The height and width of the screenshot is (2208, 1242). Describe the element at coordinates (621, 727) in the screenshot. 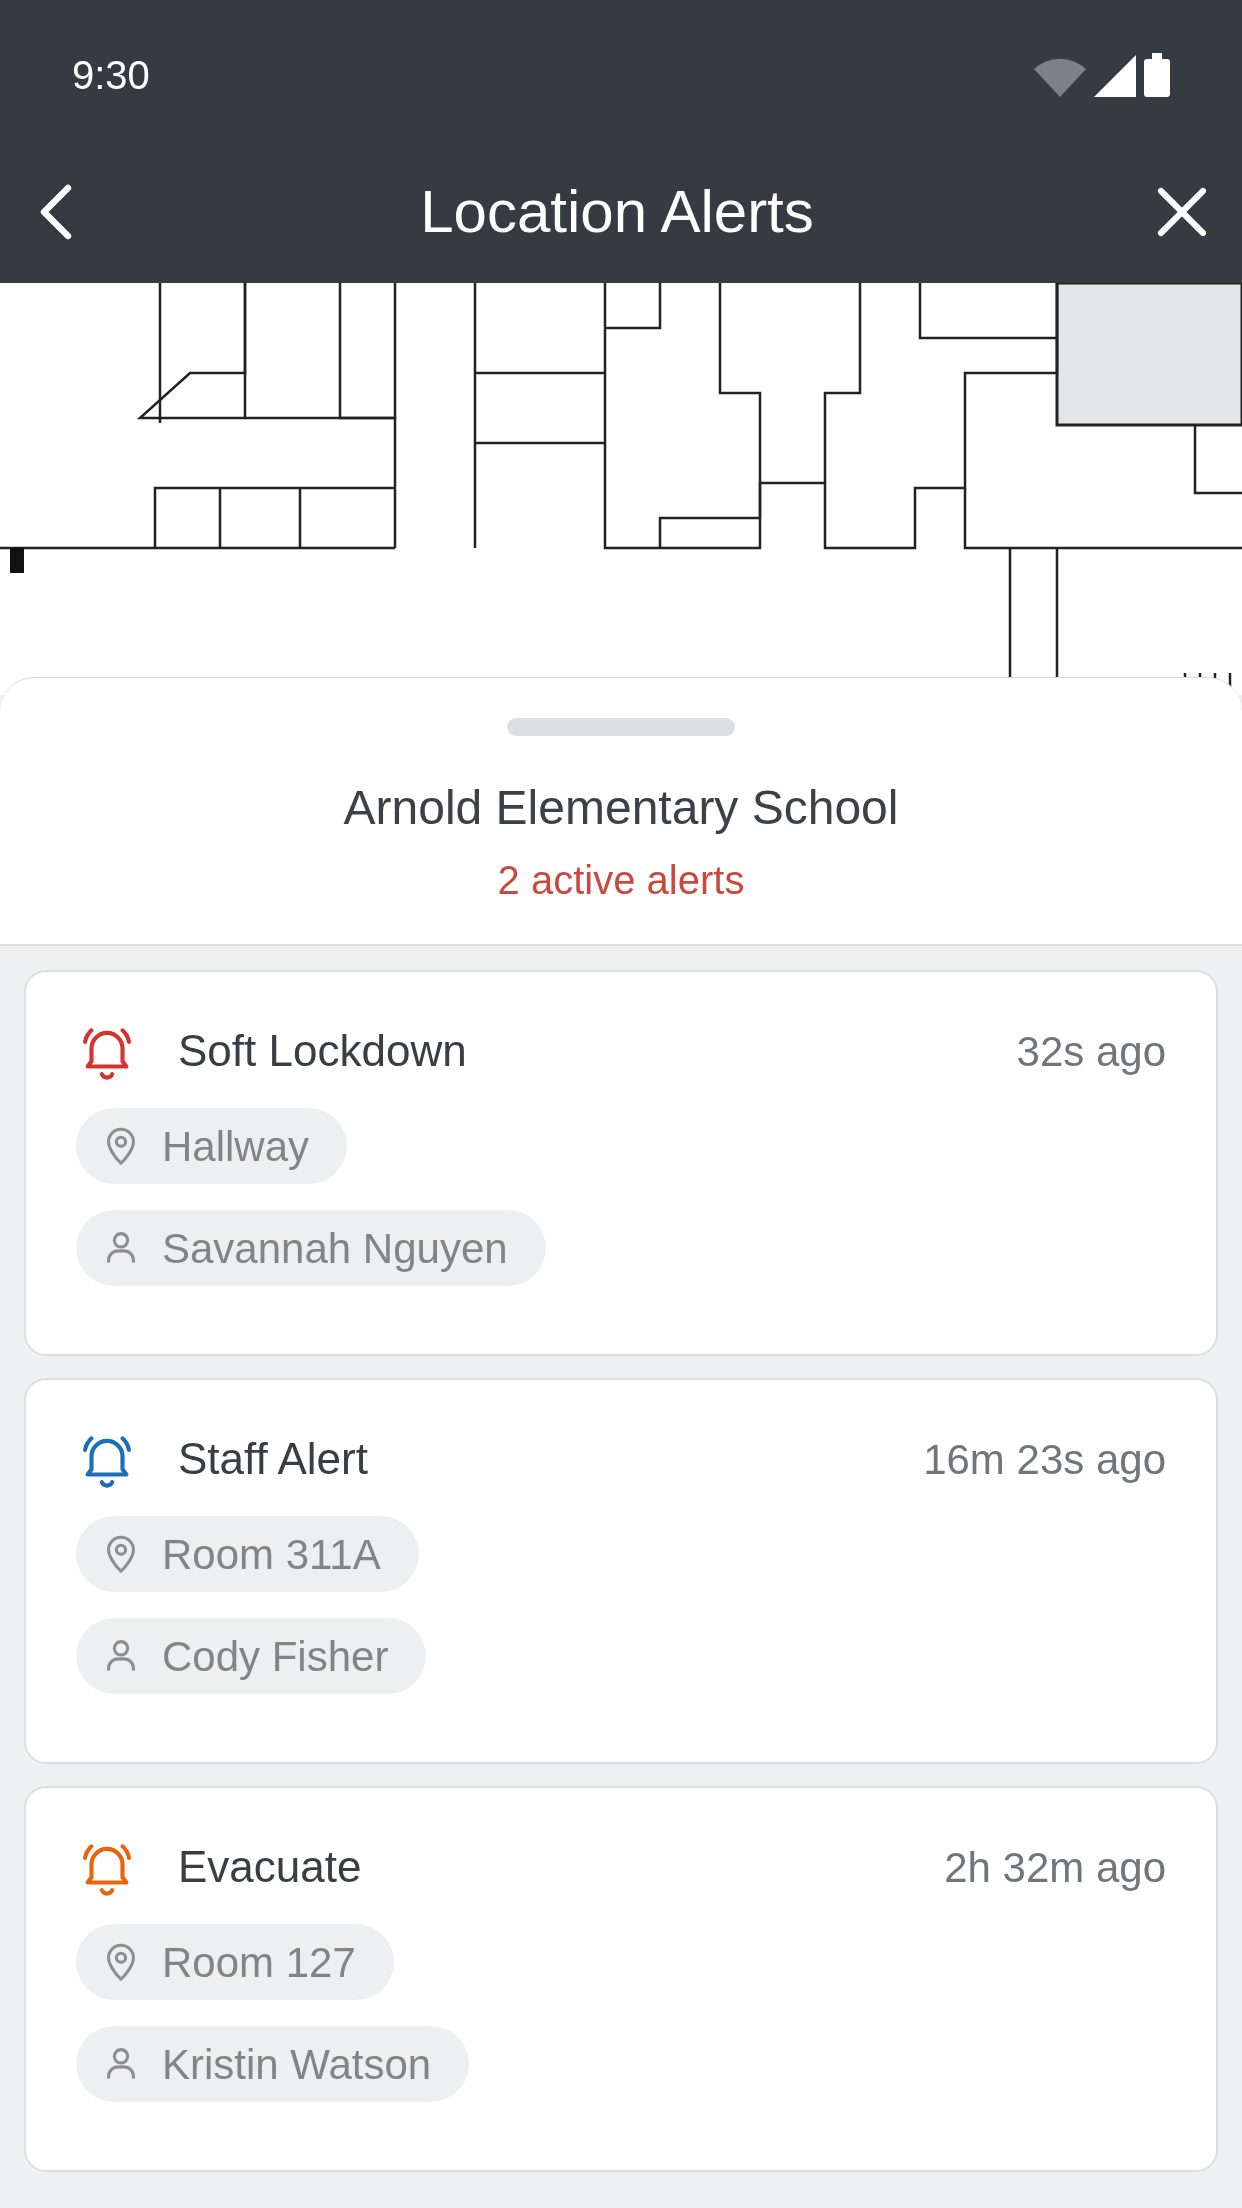

I see `drag-handle` at that location.